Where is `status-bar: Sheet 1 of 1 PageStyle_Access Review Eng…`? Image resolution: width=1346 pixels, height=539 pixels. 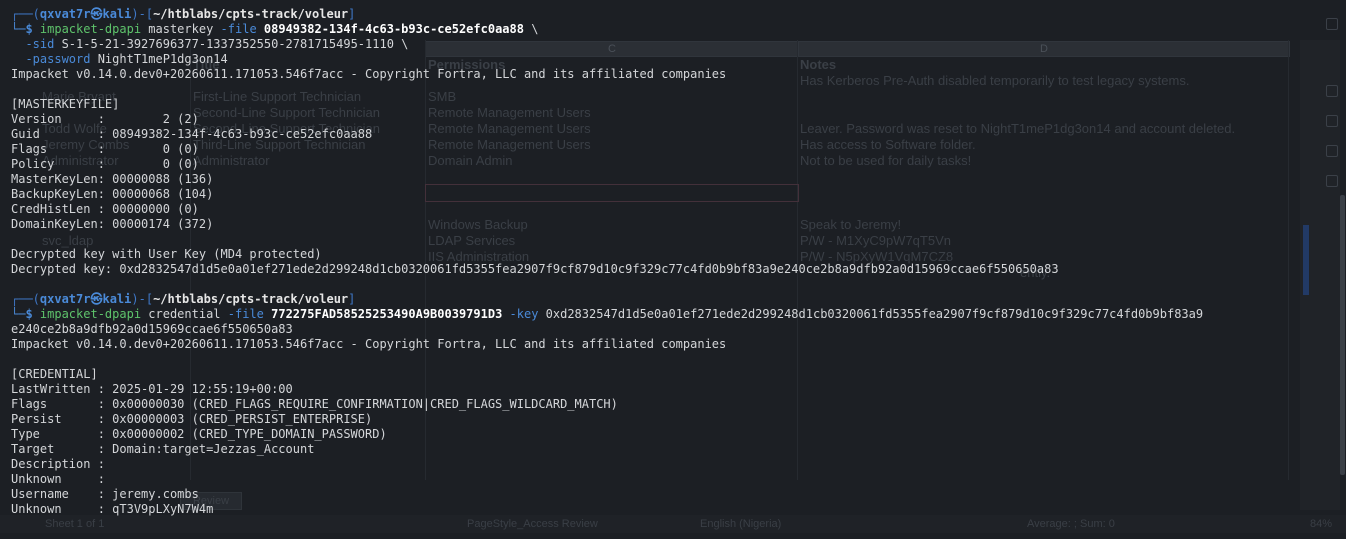
status-bar: Sheet 1 of 1 PageStyle_Access Review Eng… is located at coordinates (673, 524).